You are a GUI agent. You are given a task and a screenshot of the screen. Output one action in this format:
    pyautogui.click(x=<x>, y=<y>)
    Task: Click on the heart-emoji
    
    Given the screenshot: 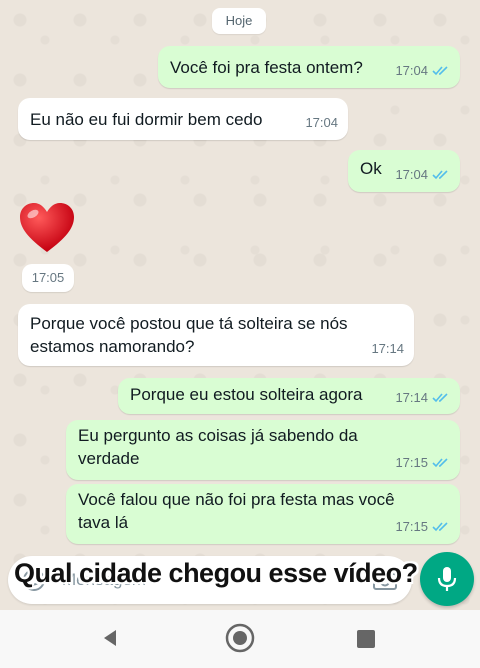 What is the action you would take?
    pyautogui.click(x=47, y=231)
    